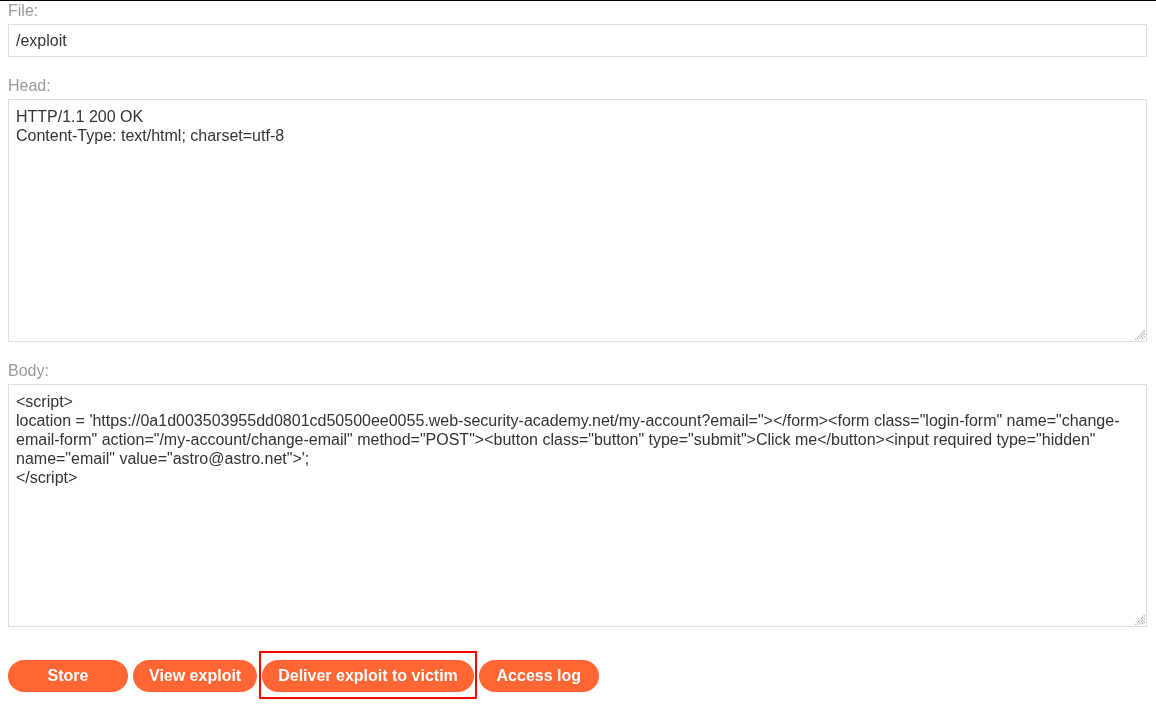  I want to click on action-button: Deliver exploit to victim, so click(368, 676).